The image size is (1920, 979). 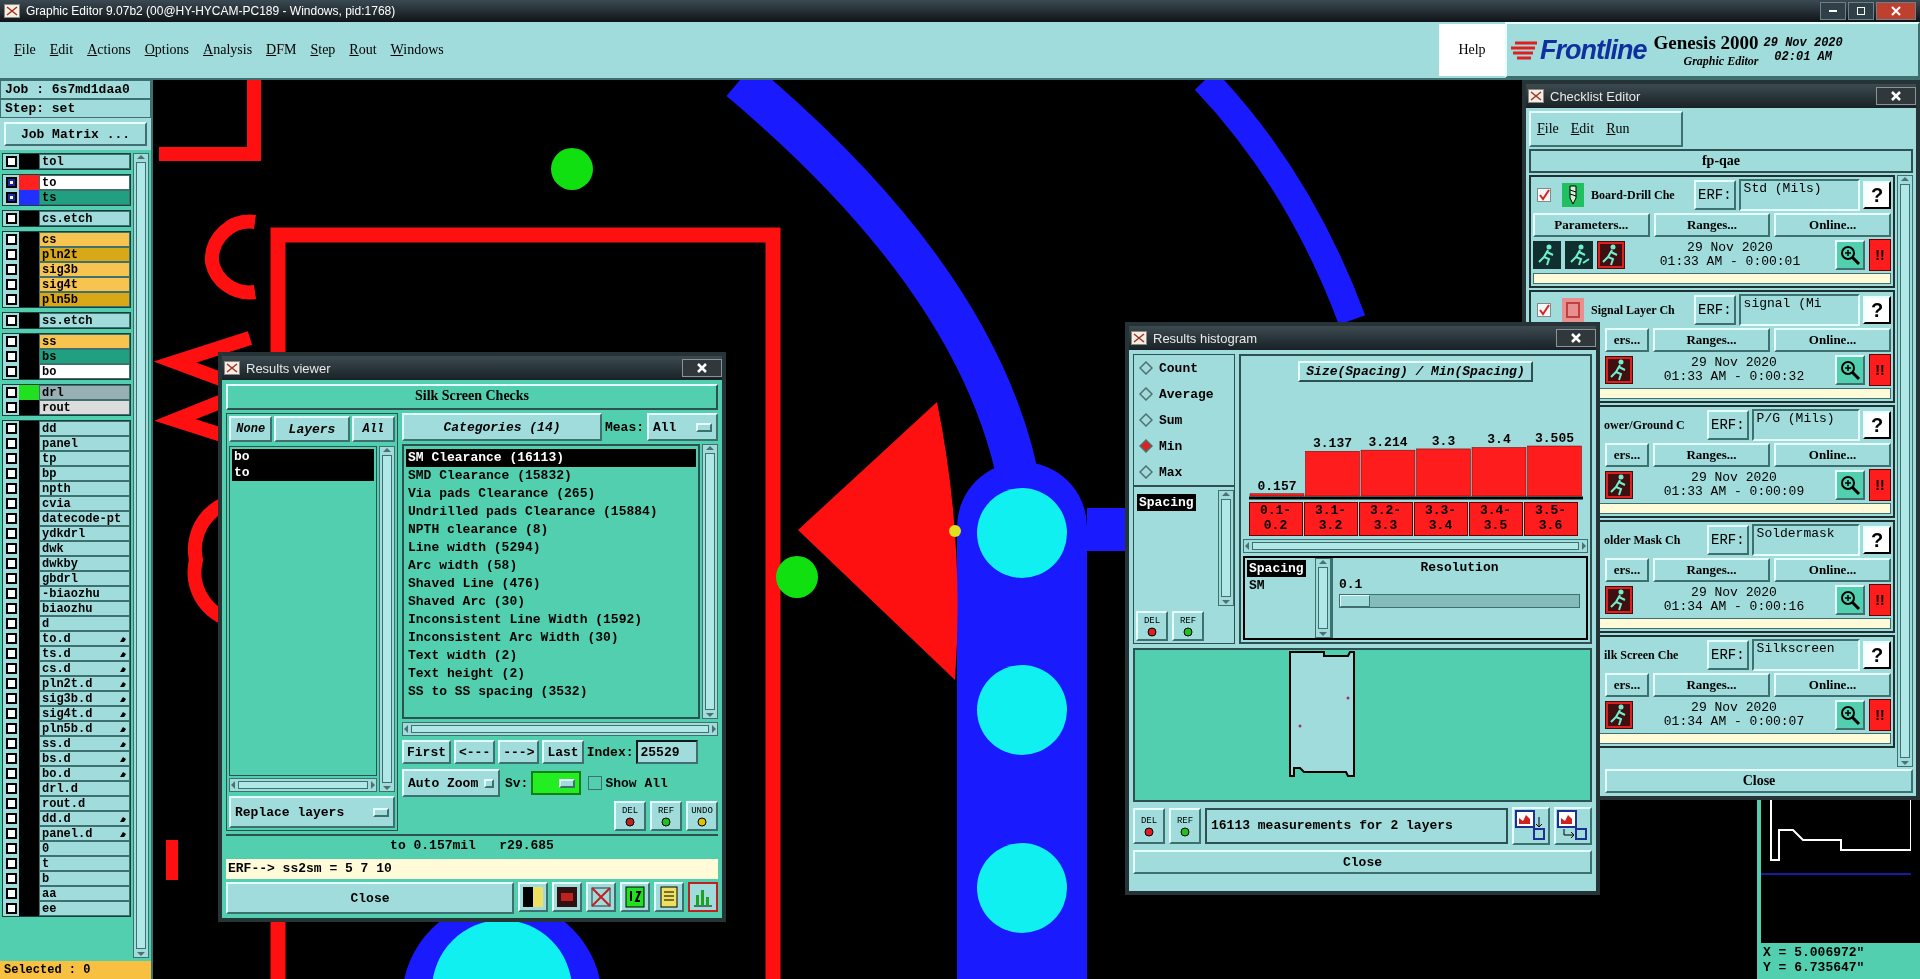 I want to click on layer-button: dd.d, so click(x=84, y=818).